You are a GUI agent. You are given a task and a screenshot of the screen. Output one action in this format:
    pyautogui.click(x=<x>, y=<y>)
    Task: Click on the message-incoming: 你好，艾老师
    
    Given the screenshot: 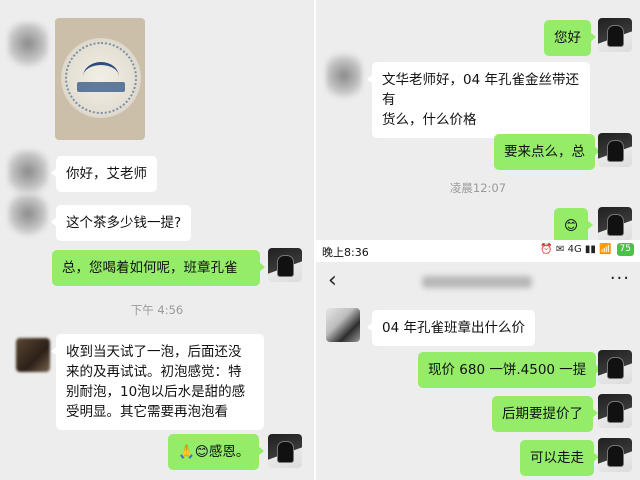 What is the action you would take?
    pyautogui.click(x=104, y=174)
    